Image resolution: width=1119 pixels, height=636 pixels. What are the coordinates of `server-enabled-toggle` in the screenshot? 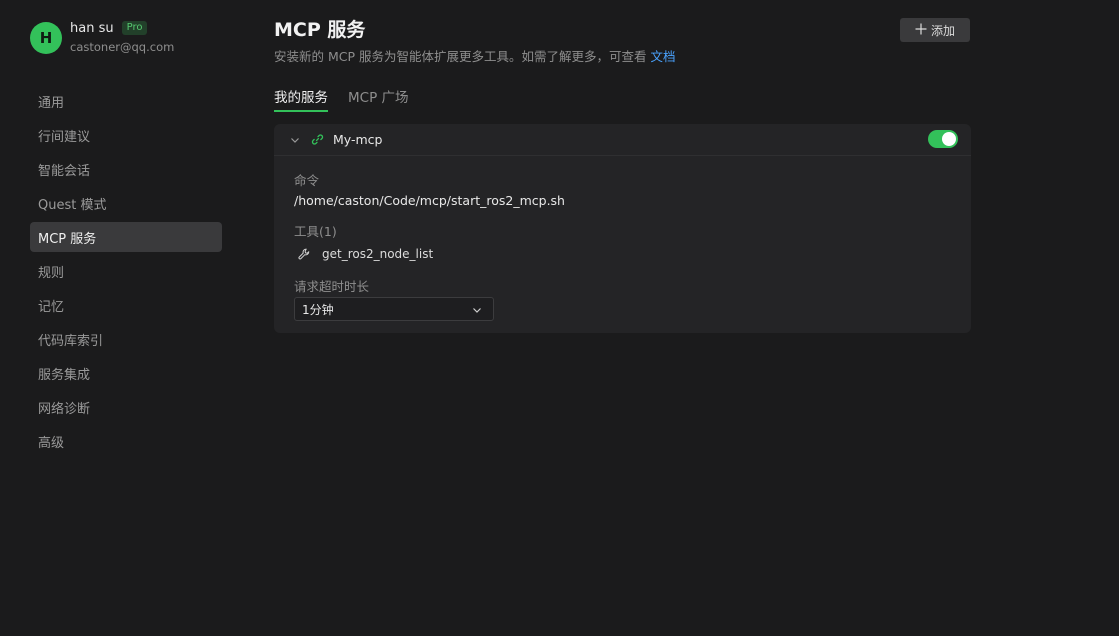 It's located at (943, 139).